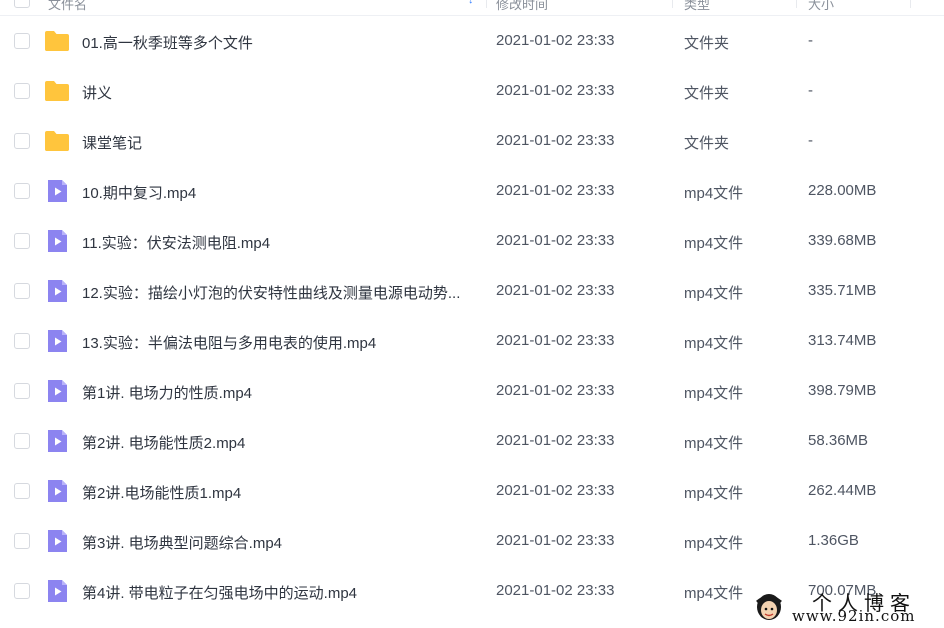 This screenshot has height=628, width=944. What do you see at coordinates (97, 92) in the screenshot?
I see `file-name: 讲义` at bounding box center [97, 92].